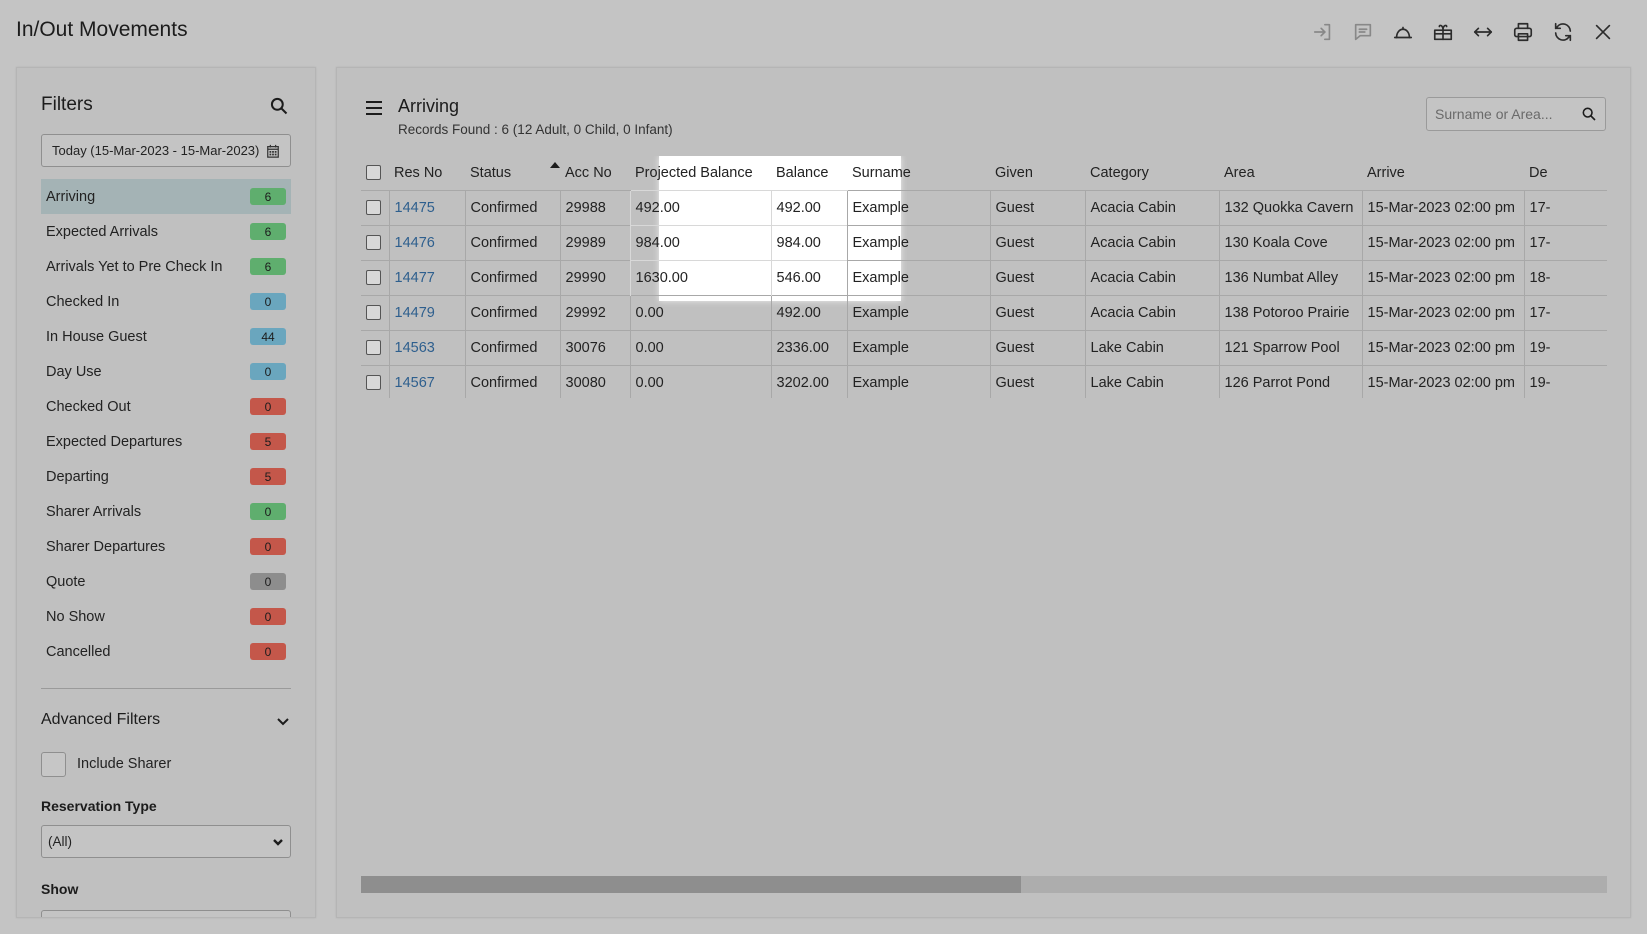 The height and width of the screenshot is (934, 1647). Describe the element at coordinates (1603, 32) in the screenshot. I see `close-icon` at that location.